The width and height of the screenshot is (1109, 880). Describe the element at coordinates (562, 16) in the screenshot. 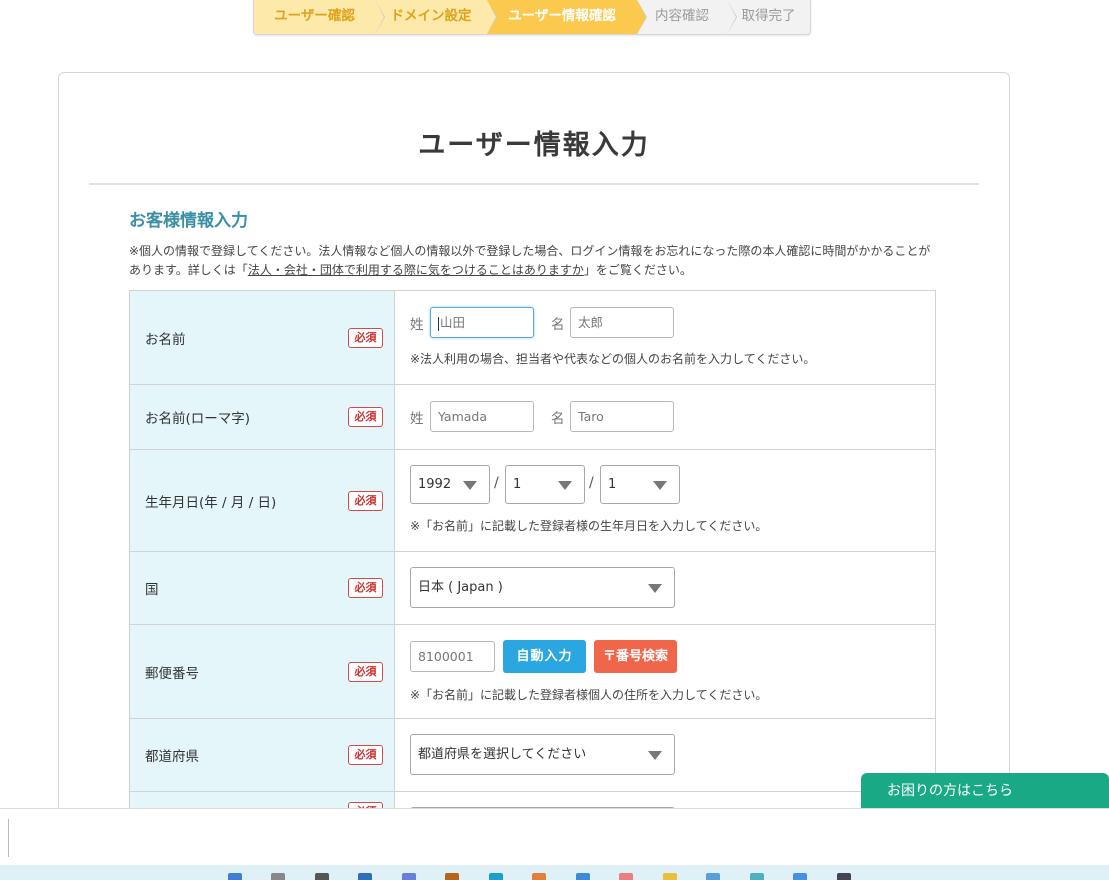

I see `step-label: ユーザー情報確認` at that location.